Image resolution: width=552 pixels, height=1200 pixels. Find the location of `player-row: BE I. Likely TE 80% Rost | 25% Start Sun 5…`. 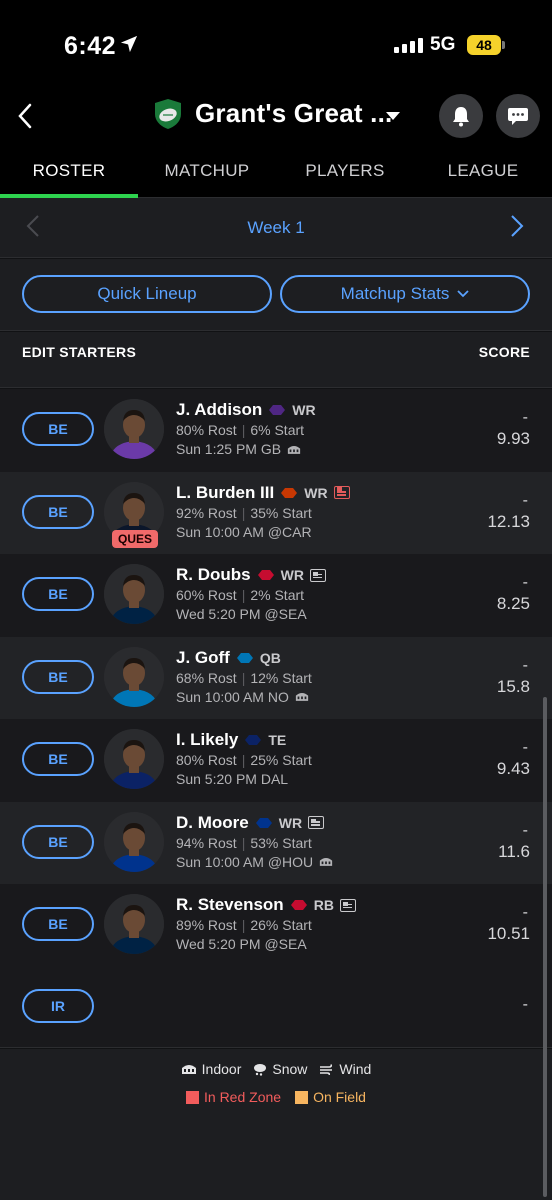

player-row: BE I. Likely TE 80% Rost | 25% Start Sun 5… is located at coordinates (276, 760).